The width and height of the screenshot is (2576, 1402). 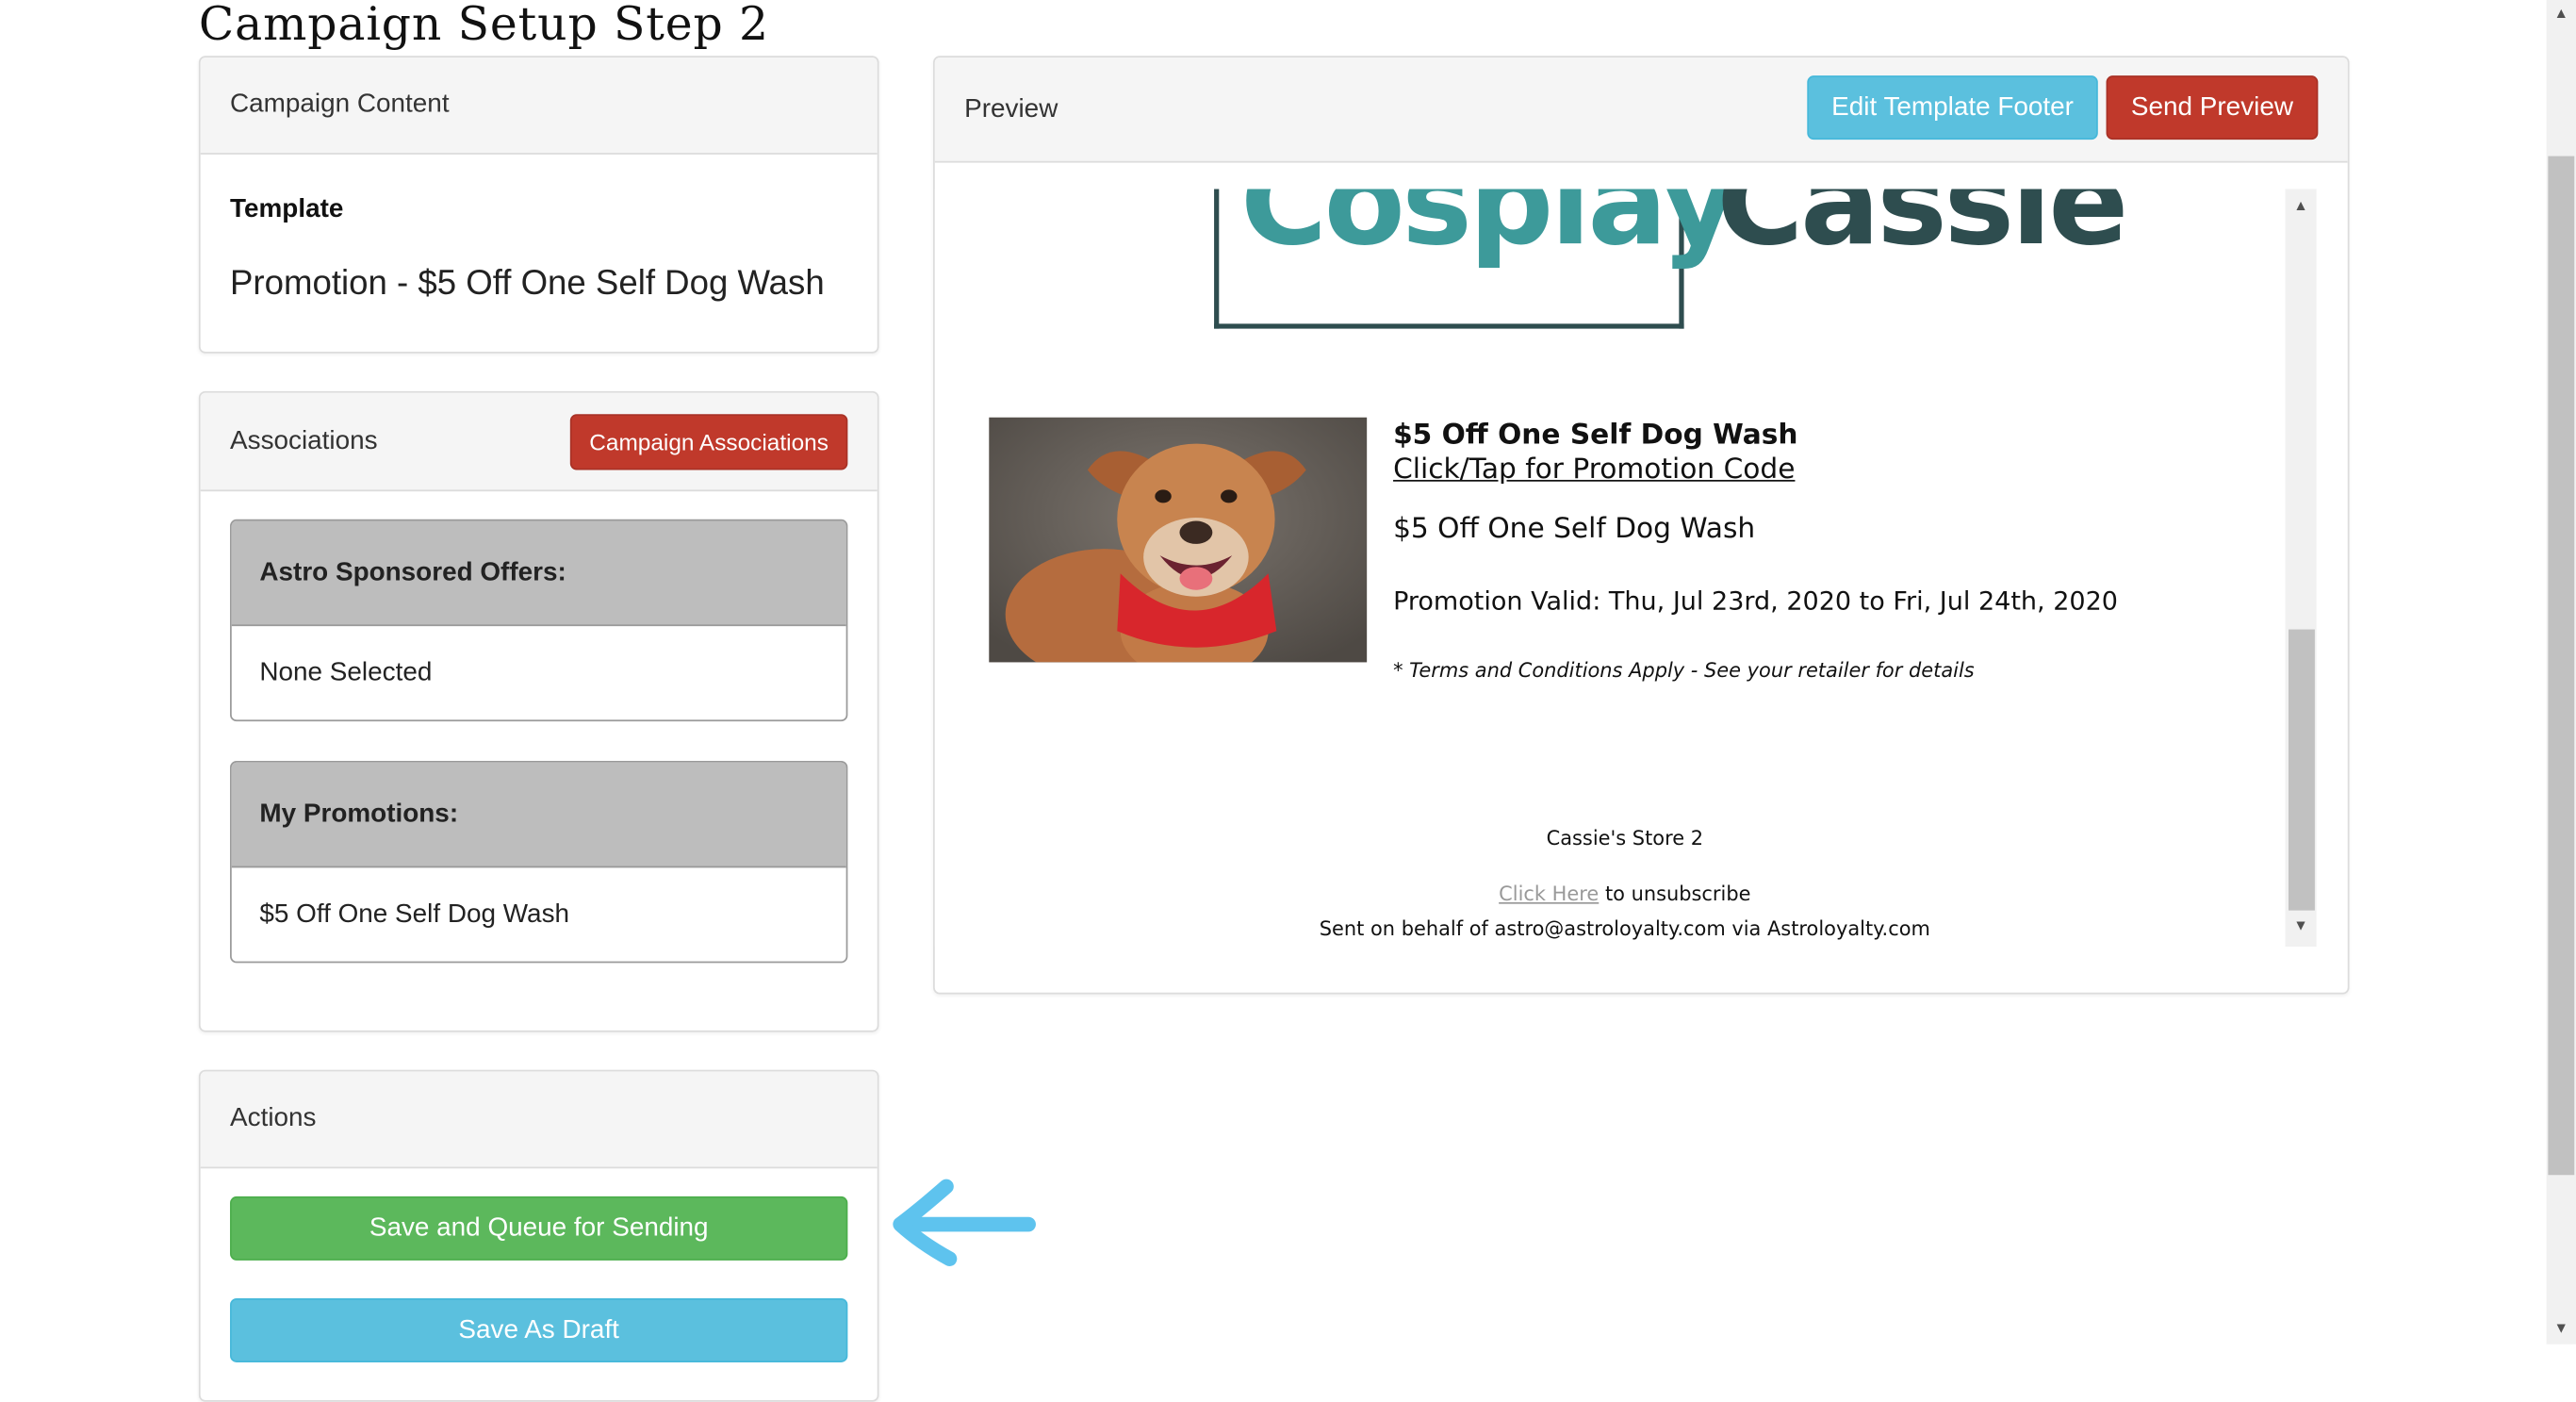 I want to click on my-promotions-body: $5 Off One Self Dog Wash, so click(x=539, y=914).